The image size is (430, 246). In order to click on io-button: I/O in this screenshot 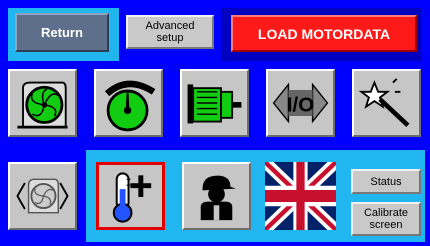, I will do `click(300, 103)`.